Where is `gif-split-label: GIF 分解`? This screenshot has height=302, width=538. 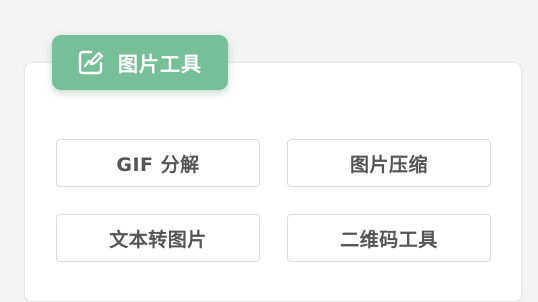 gif-split-label: GIF 分解 is located at coordinates (158, 164).